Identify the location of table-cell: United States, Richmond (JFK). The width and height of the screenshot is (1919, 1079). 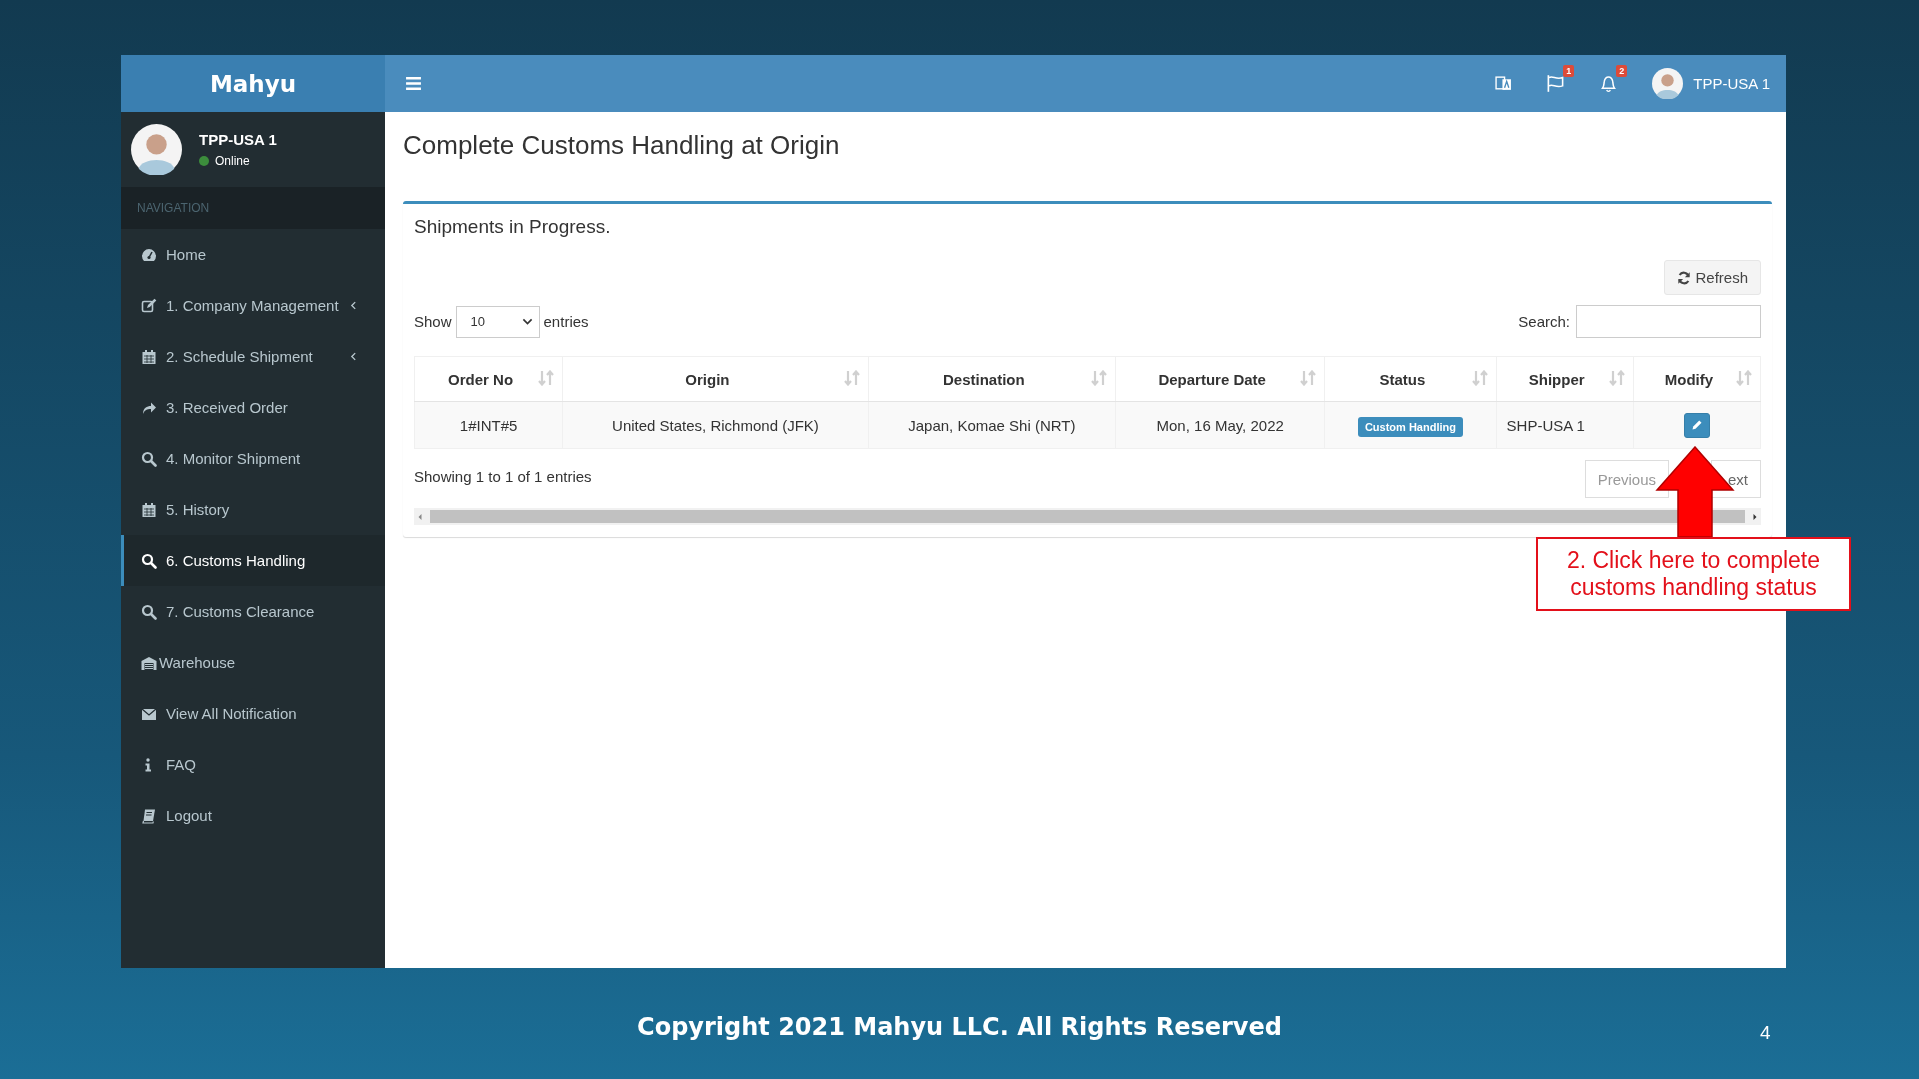
(715, 425).